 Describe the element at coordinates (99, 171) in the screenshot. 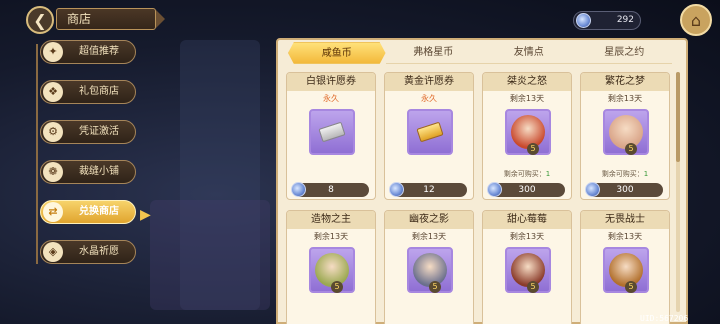

I see `sidebar-item-label: 裁缝小铺` at that location.